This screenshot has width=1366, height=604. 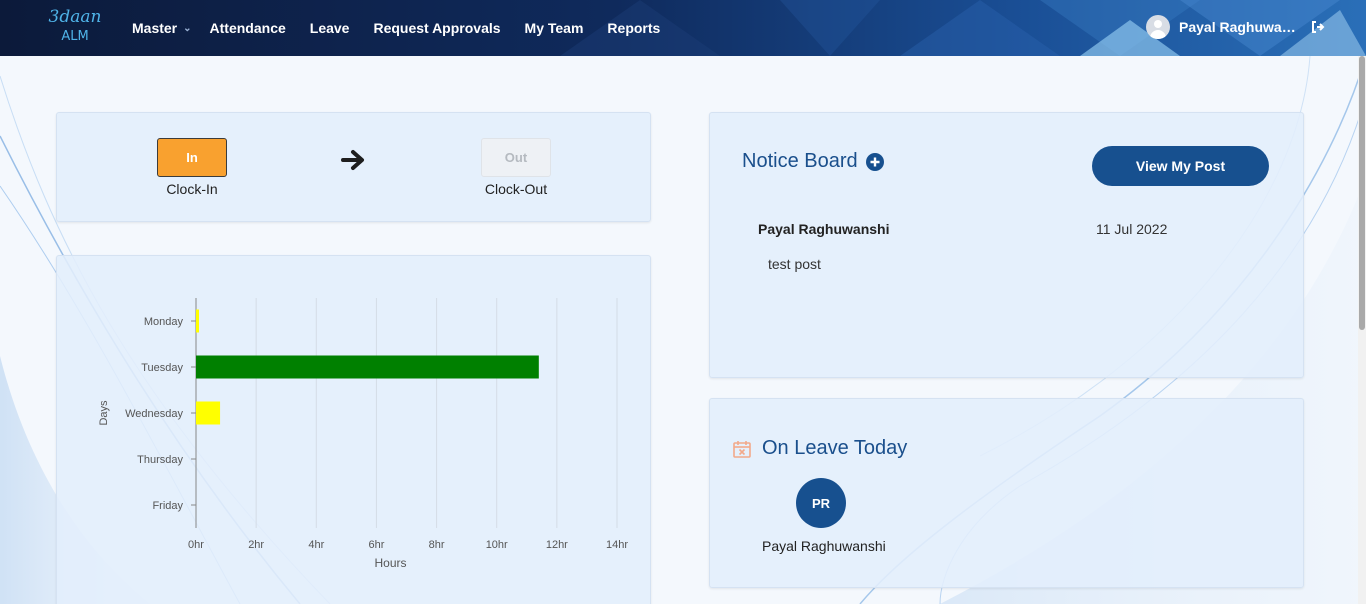 What do you see at coordinates (104, 413) in the screenshot?
I see `y-axis-title: Days` at bounding box center [104, 413].